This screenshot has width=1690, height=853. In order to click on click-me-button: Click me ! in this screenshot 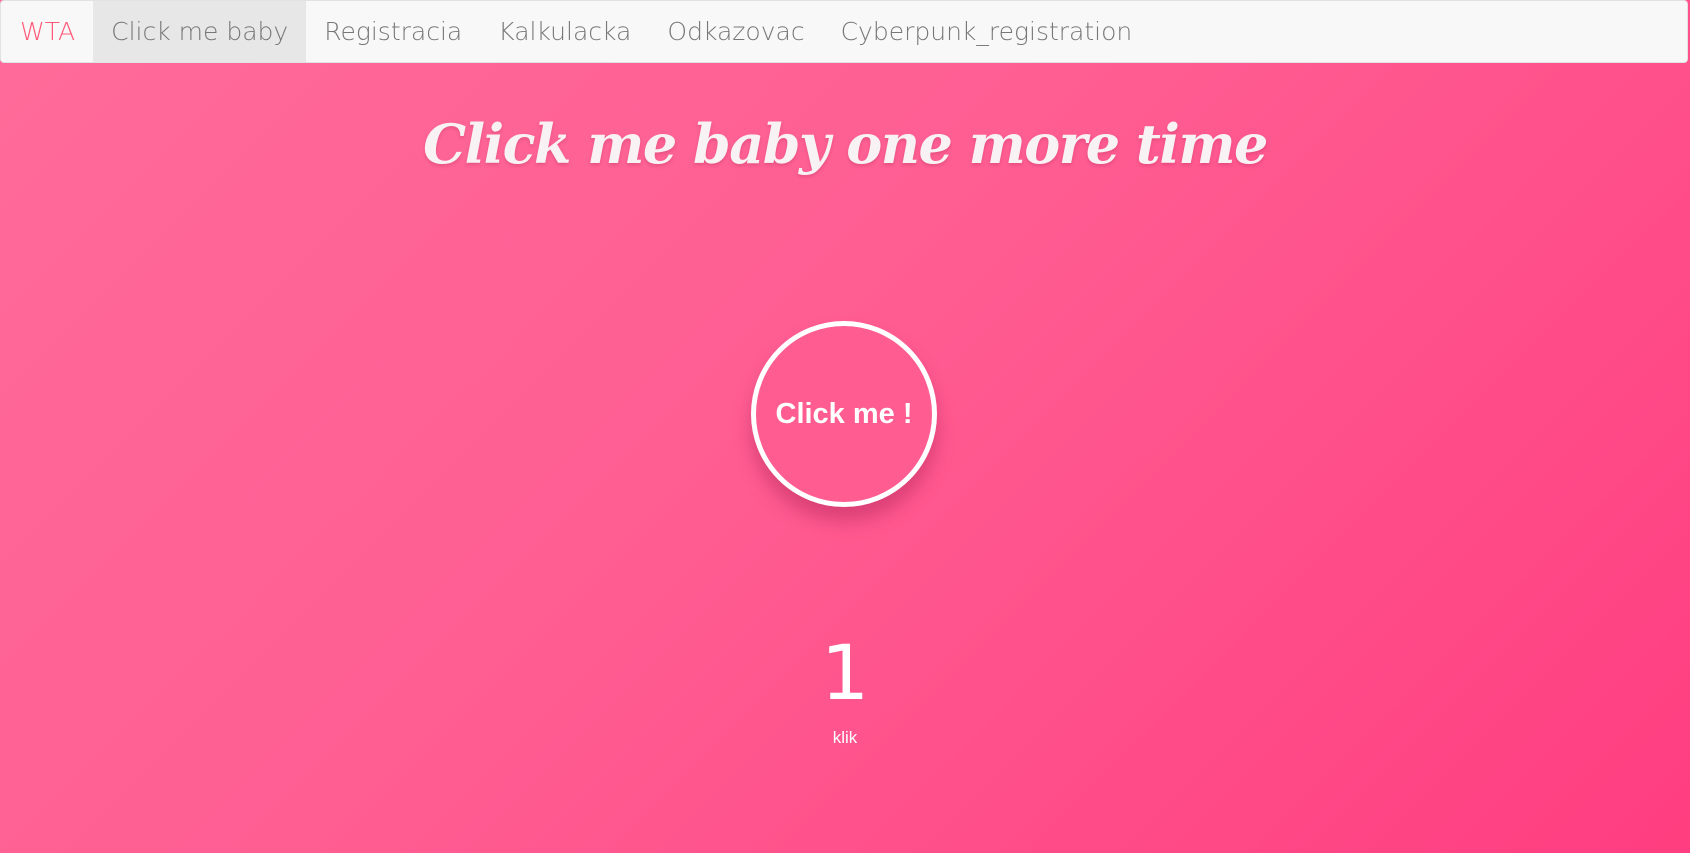, I will do `click(844, 414)`.